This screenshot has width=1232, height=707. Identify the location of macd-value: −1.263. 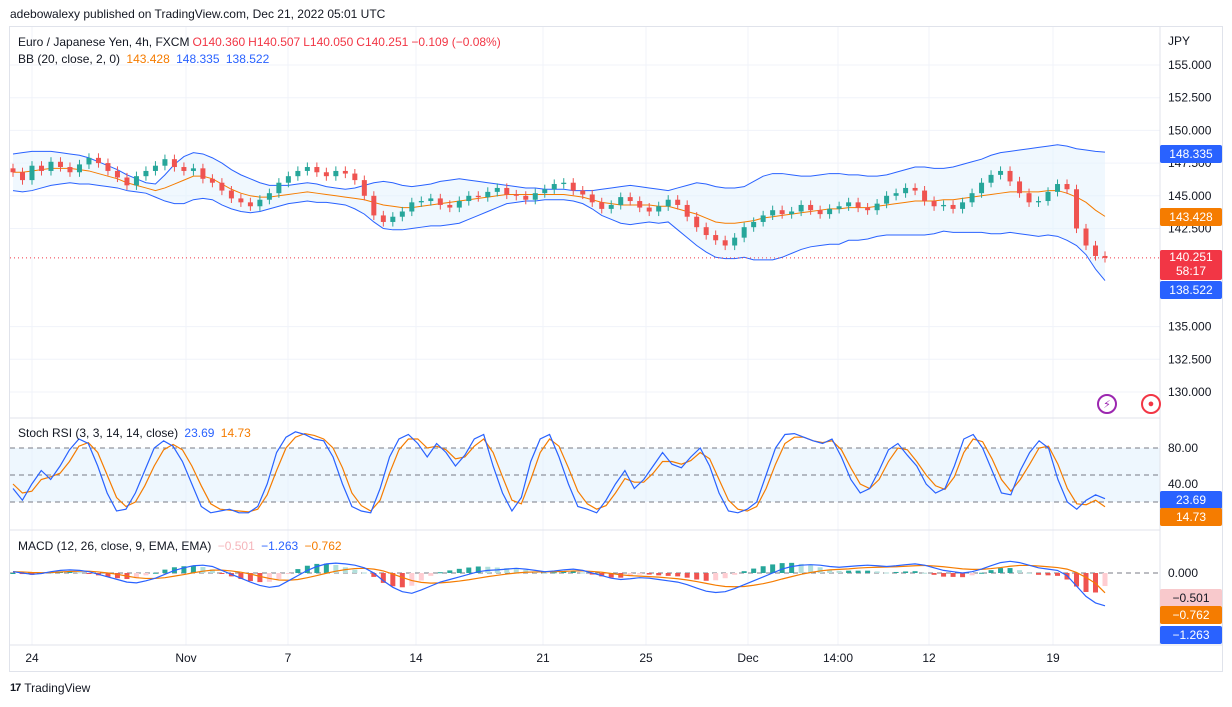
(280, 546).